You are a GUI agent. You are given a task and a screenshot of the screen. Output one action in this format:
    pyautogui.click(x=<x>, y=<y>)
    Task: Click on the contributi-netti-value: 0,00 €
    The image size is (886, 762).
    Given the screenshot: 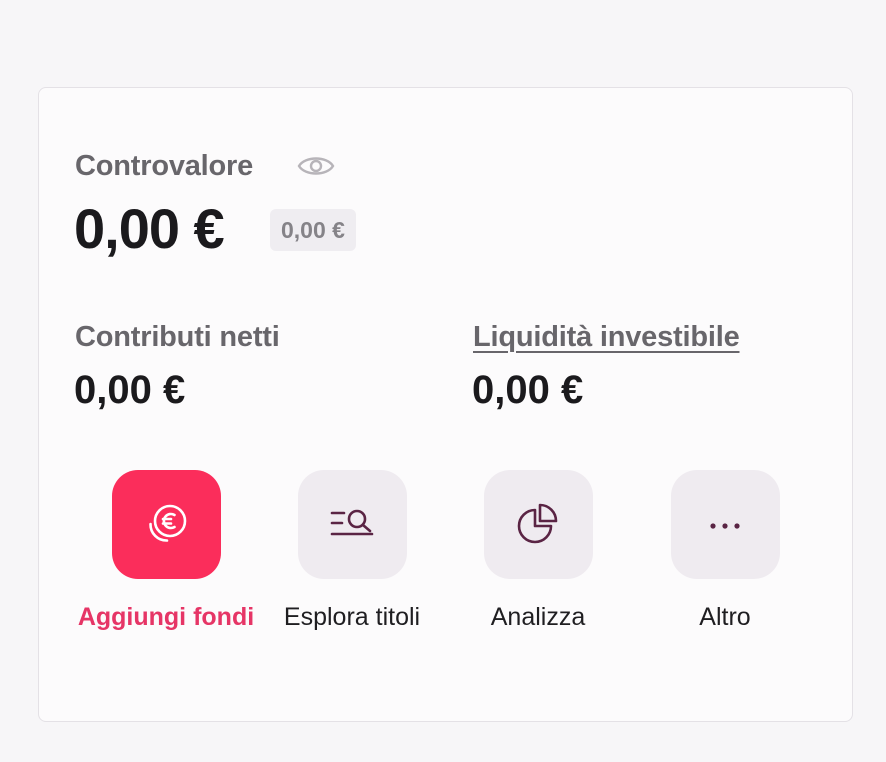 What is the action you would take?
    pyautogui.click(x=130, y=390)
    